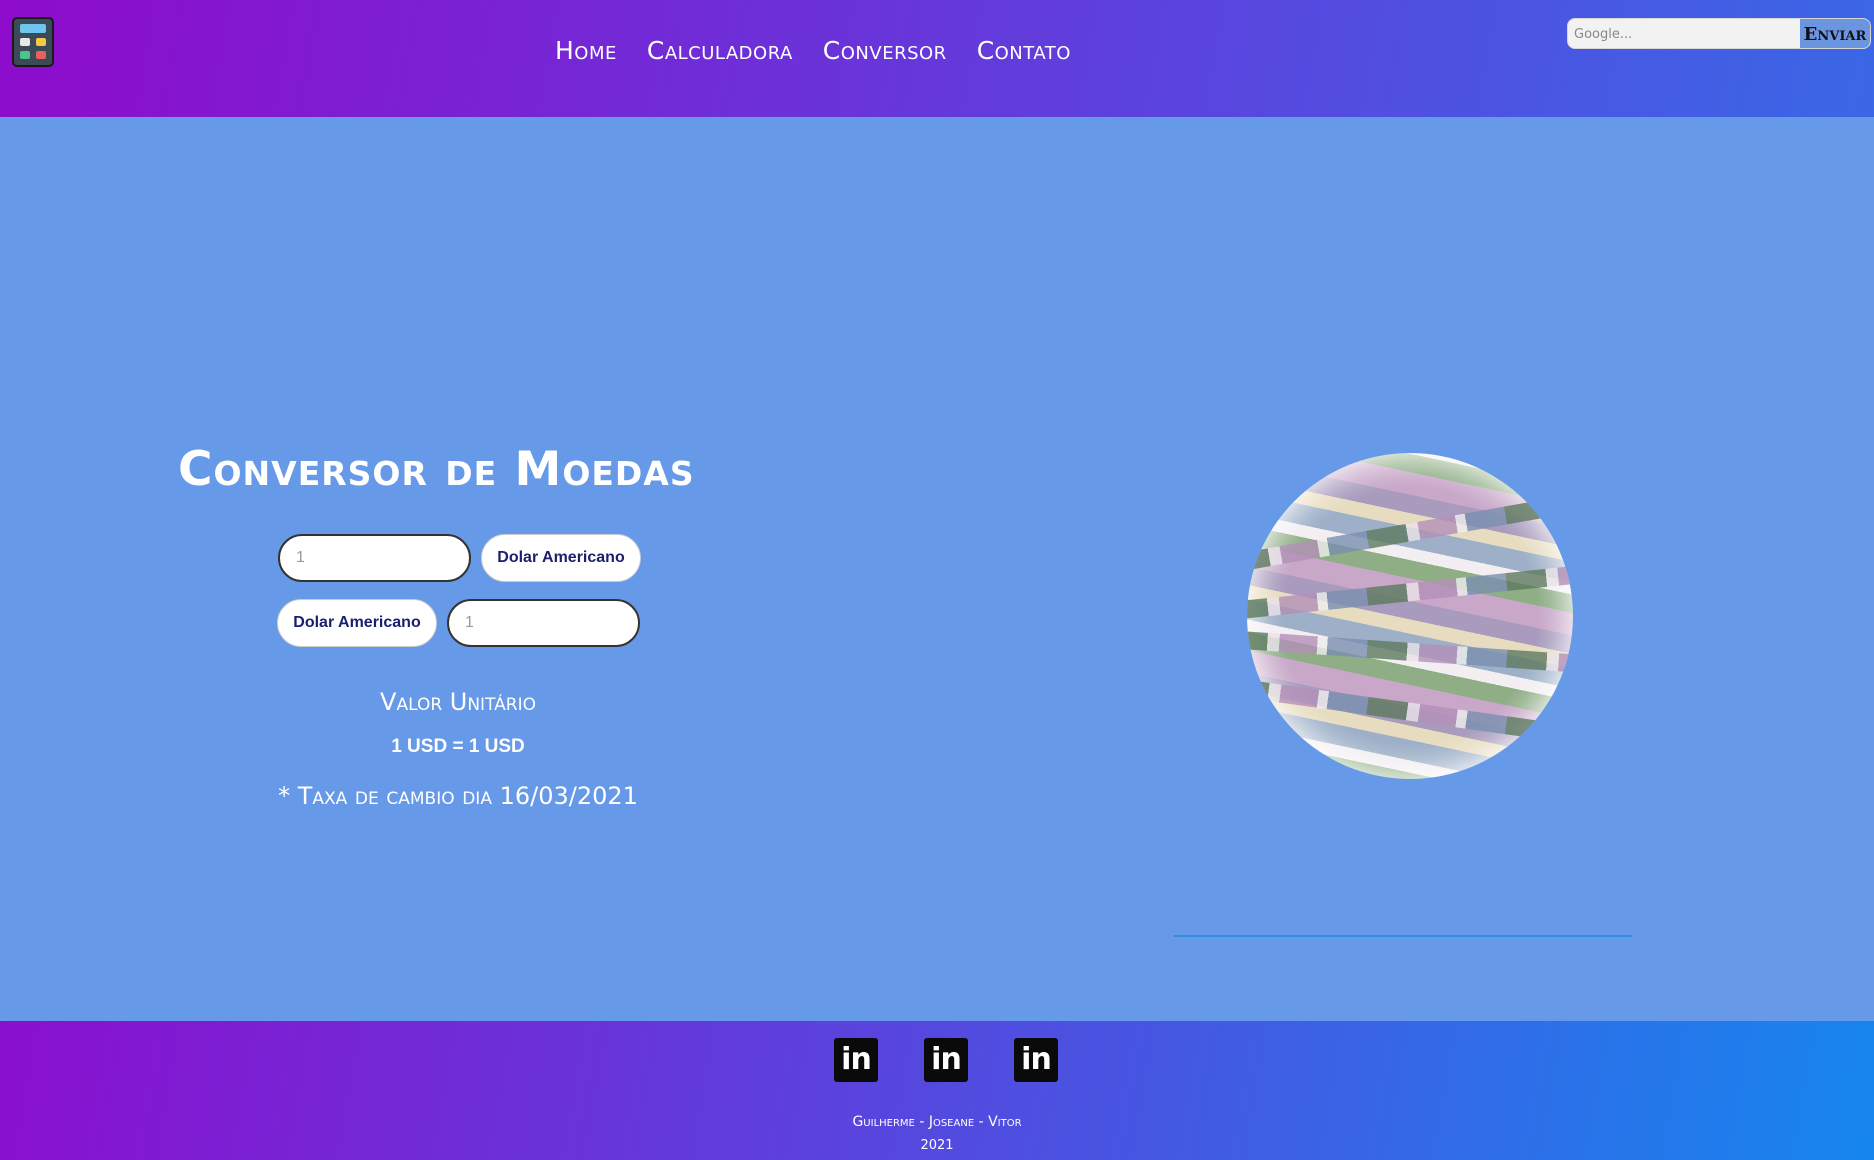  Describe the element at coordinates (1410, 616) in the screenshot. I see `money-globe-image` at that location.